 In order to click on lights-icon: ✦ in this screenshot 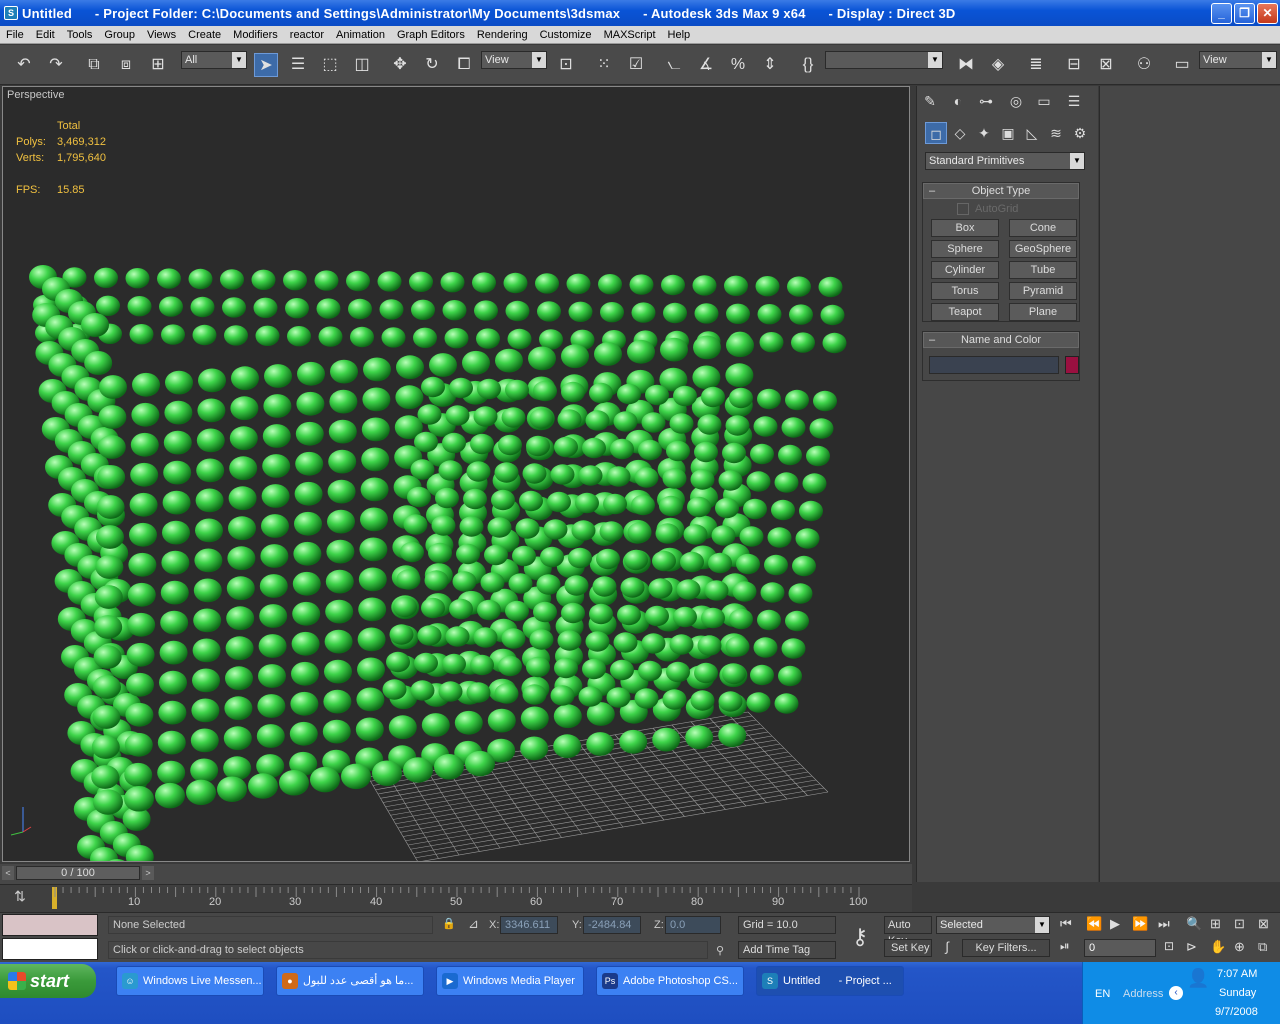, I will do `click(984, 133)`.